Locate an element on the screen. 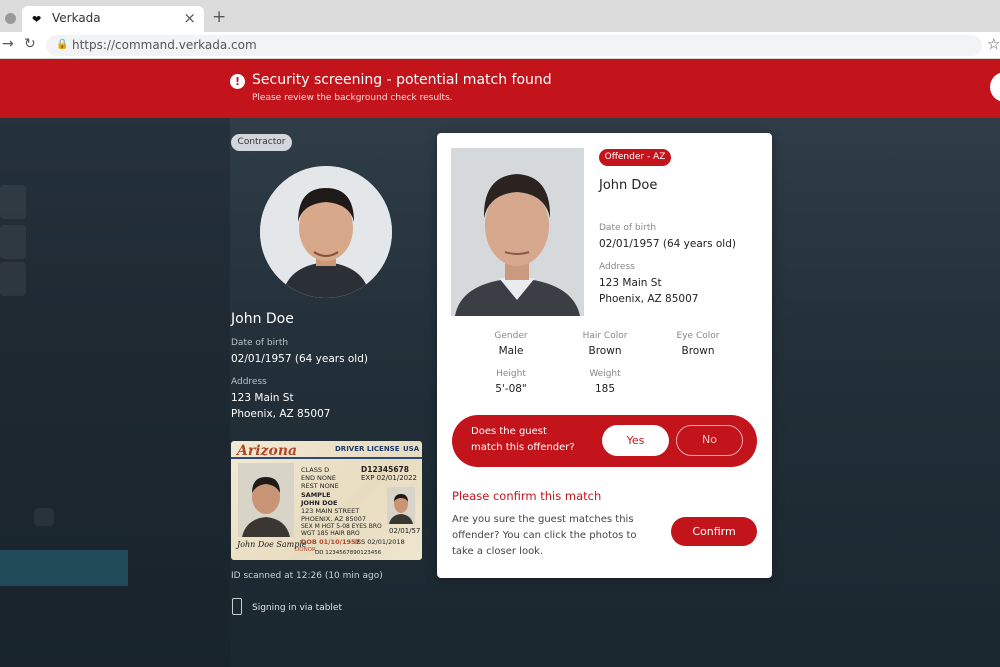 The height and width of the screenshot is (667, 1000). offender-photo is located at coordinates (517, 232).